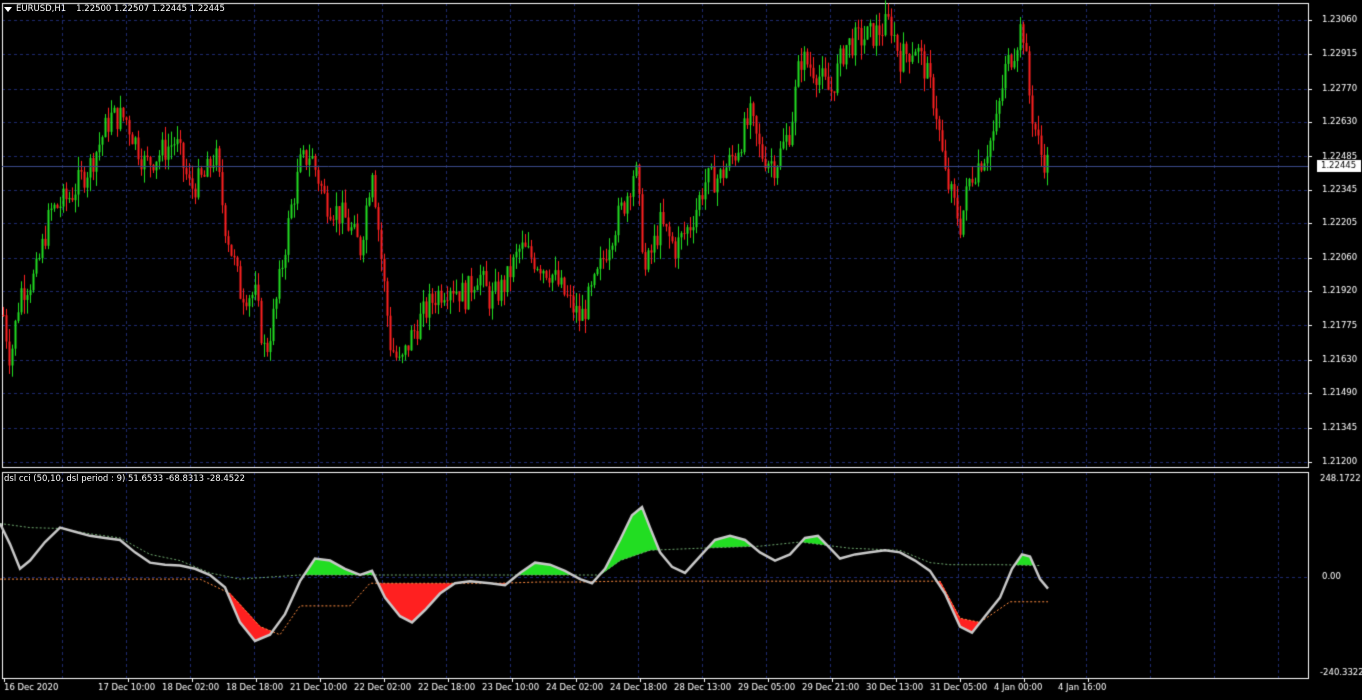 This screenshot has height=700, width=1362. I want to click on collapse-triangle-icon, so click(8, 9).